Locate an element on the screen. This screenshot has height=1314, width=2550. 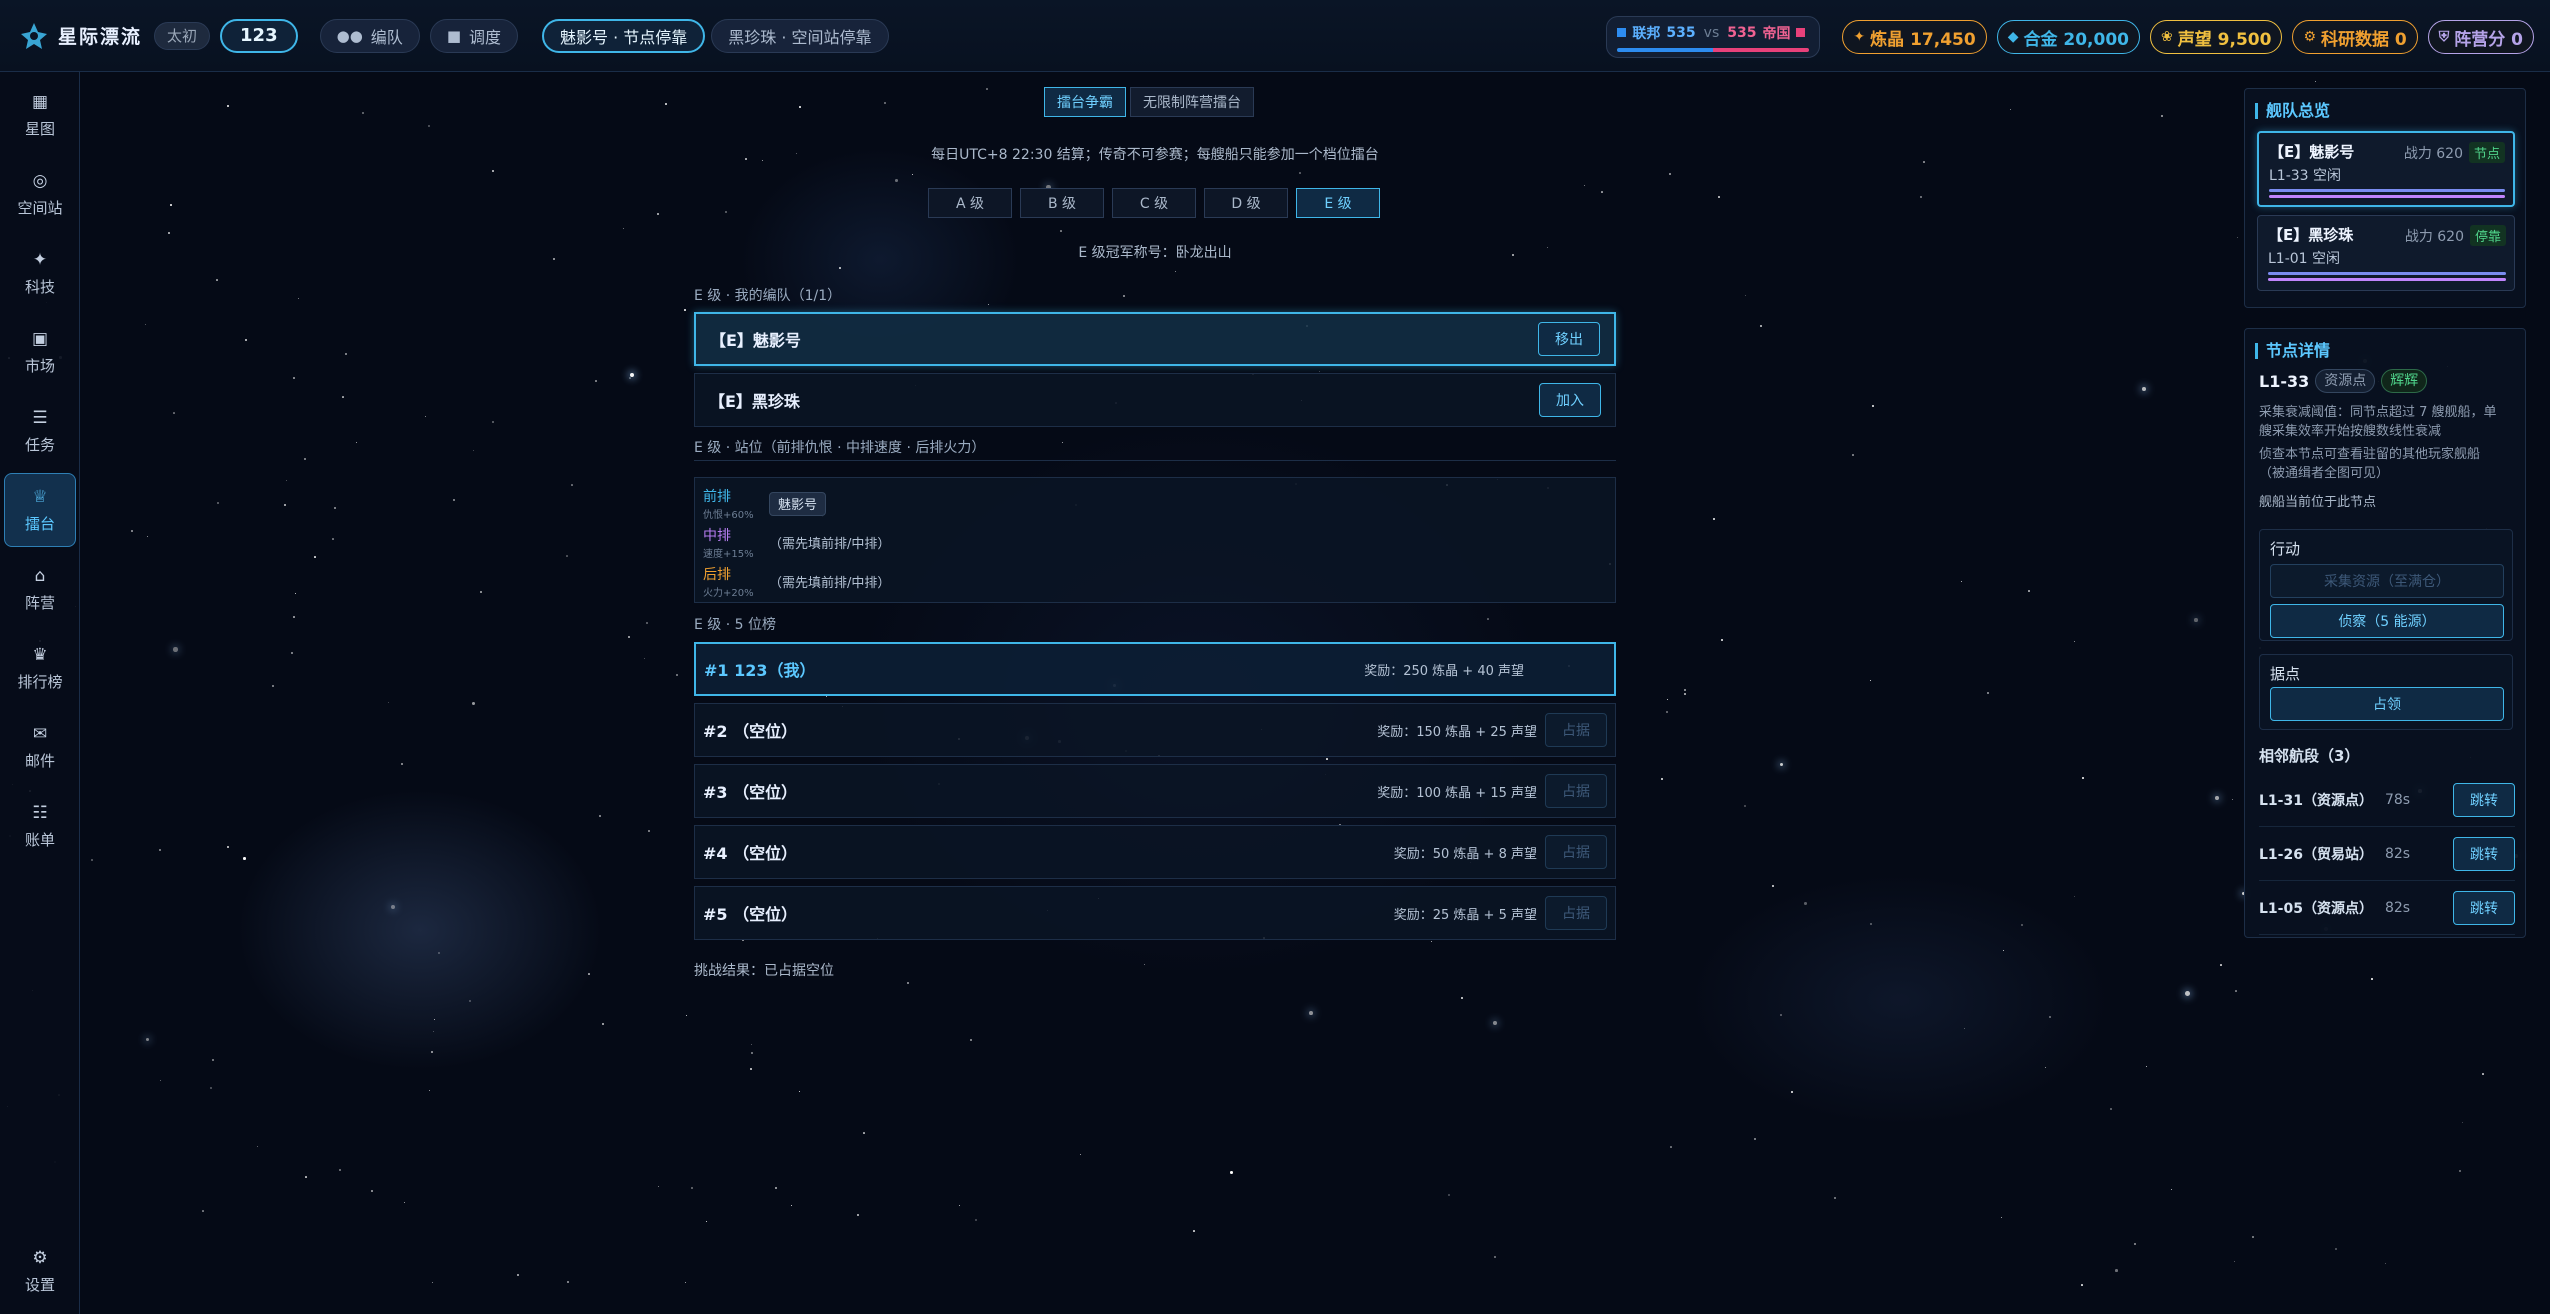
resource-badge: ◆ 合金 20,000 is located at coordinates (2068, 37).